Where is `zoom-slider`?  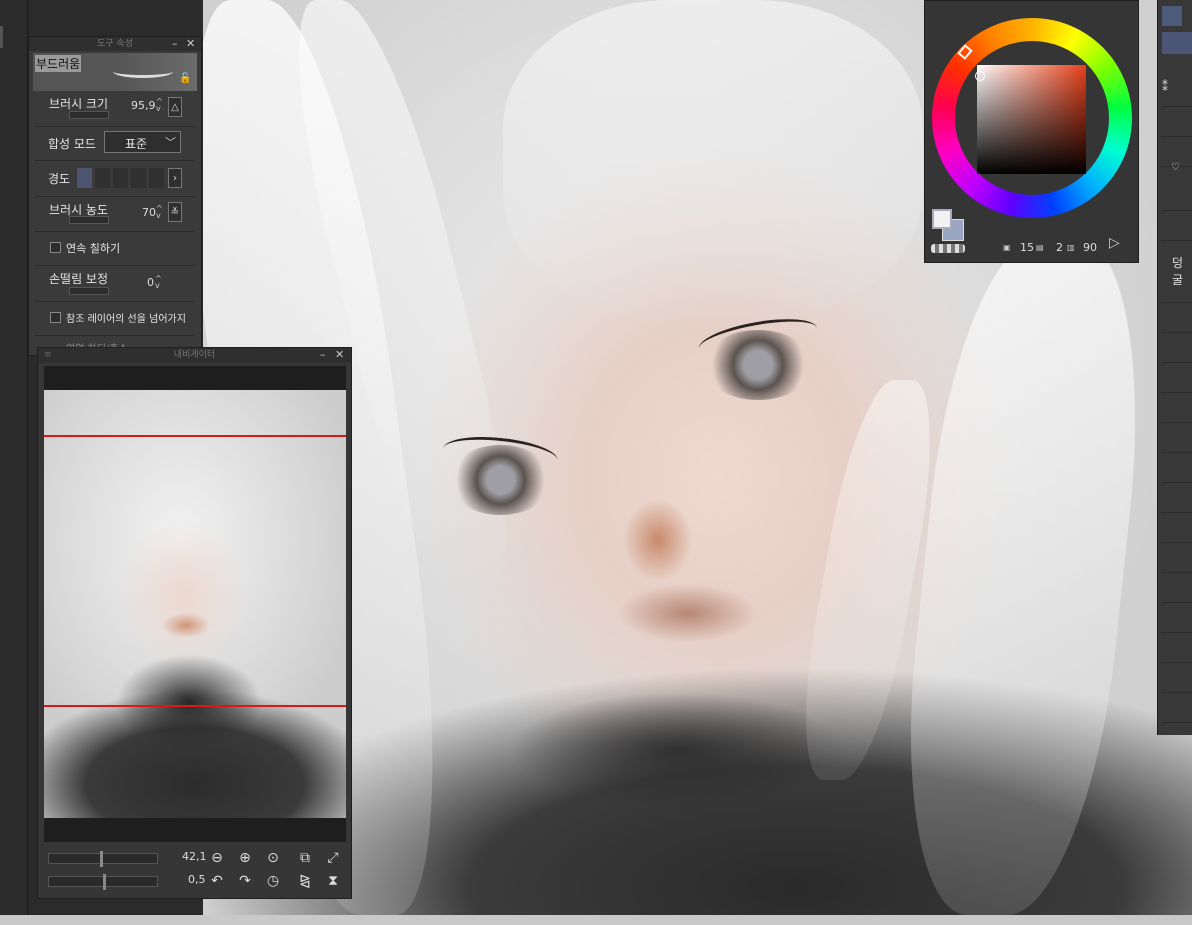 zoom-slider is located at coordinates (103, 859).